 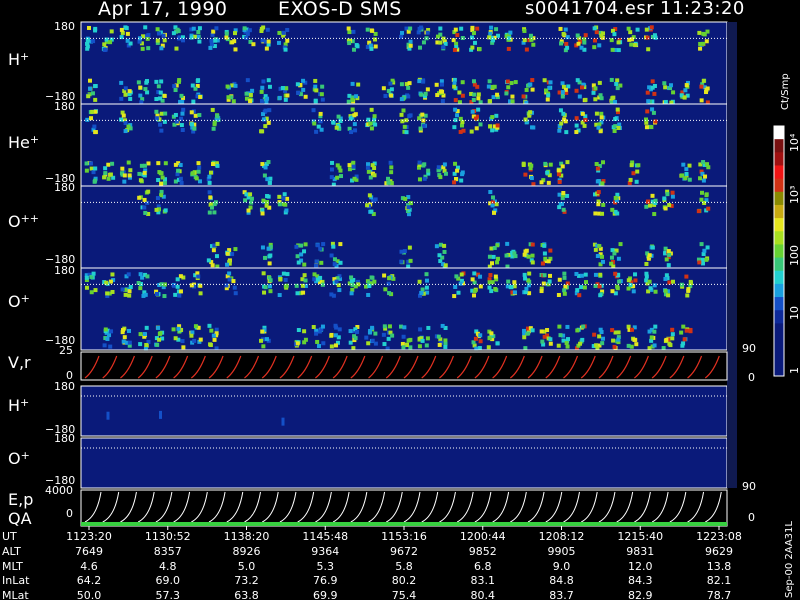 What do you see at coordinates (719, 551) in the screenshot?
I see `row-value-alt: 9629` at bounding box center [719, 551].